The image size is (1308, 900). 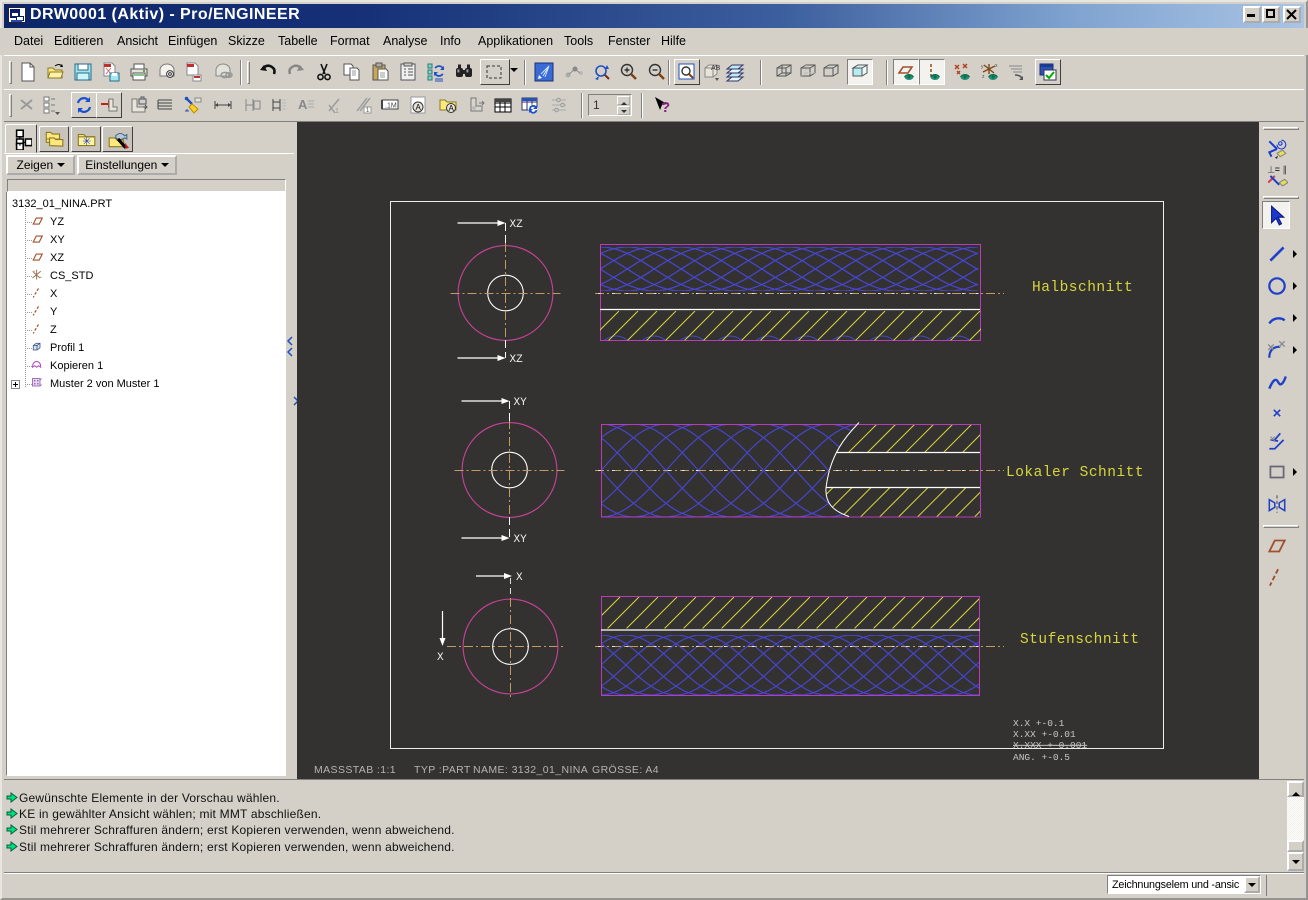 What do you see at coordinates (1044, 734) in the screenshot?
I see `svg-text: X.XX +-0.01` at bounding box center [1044, 734].